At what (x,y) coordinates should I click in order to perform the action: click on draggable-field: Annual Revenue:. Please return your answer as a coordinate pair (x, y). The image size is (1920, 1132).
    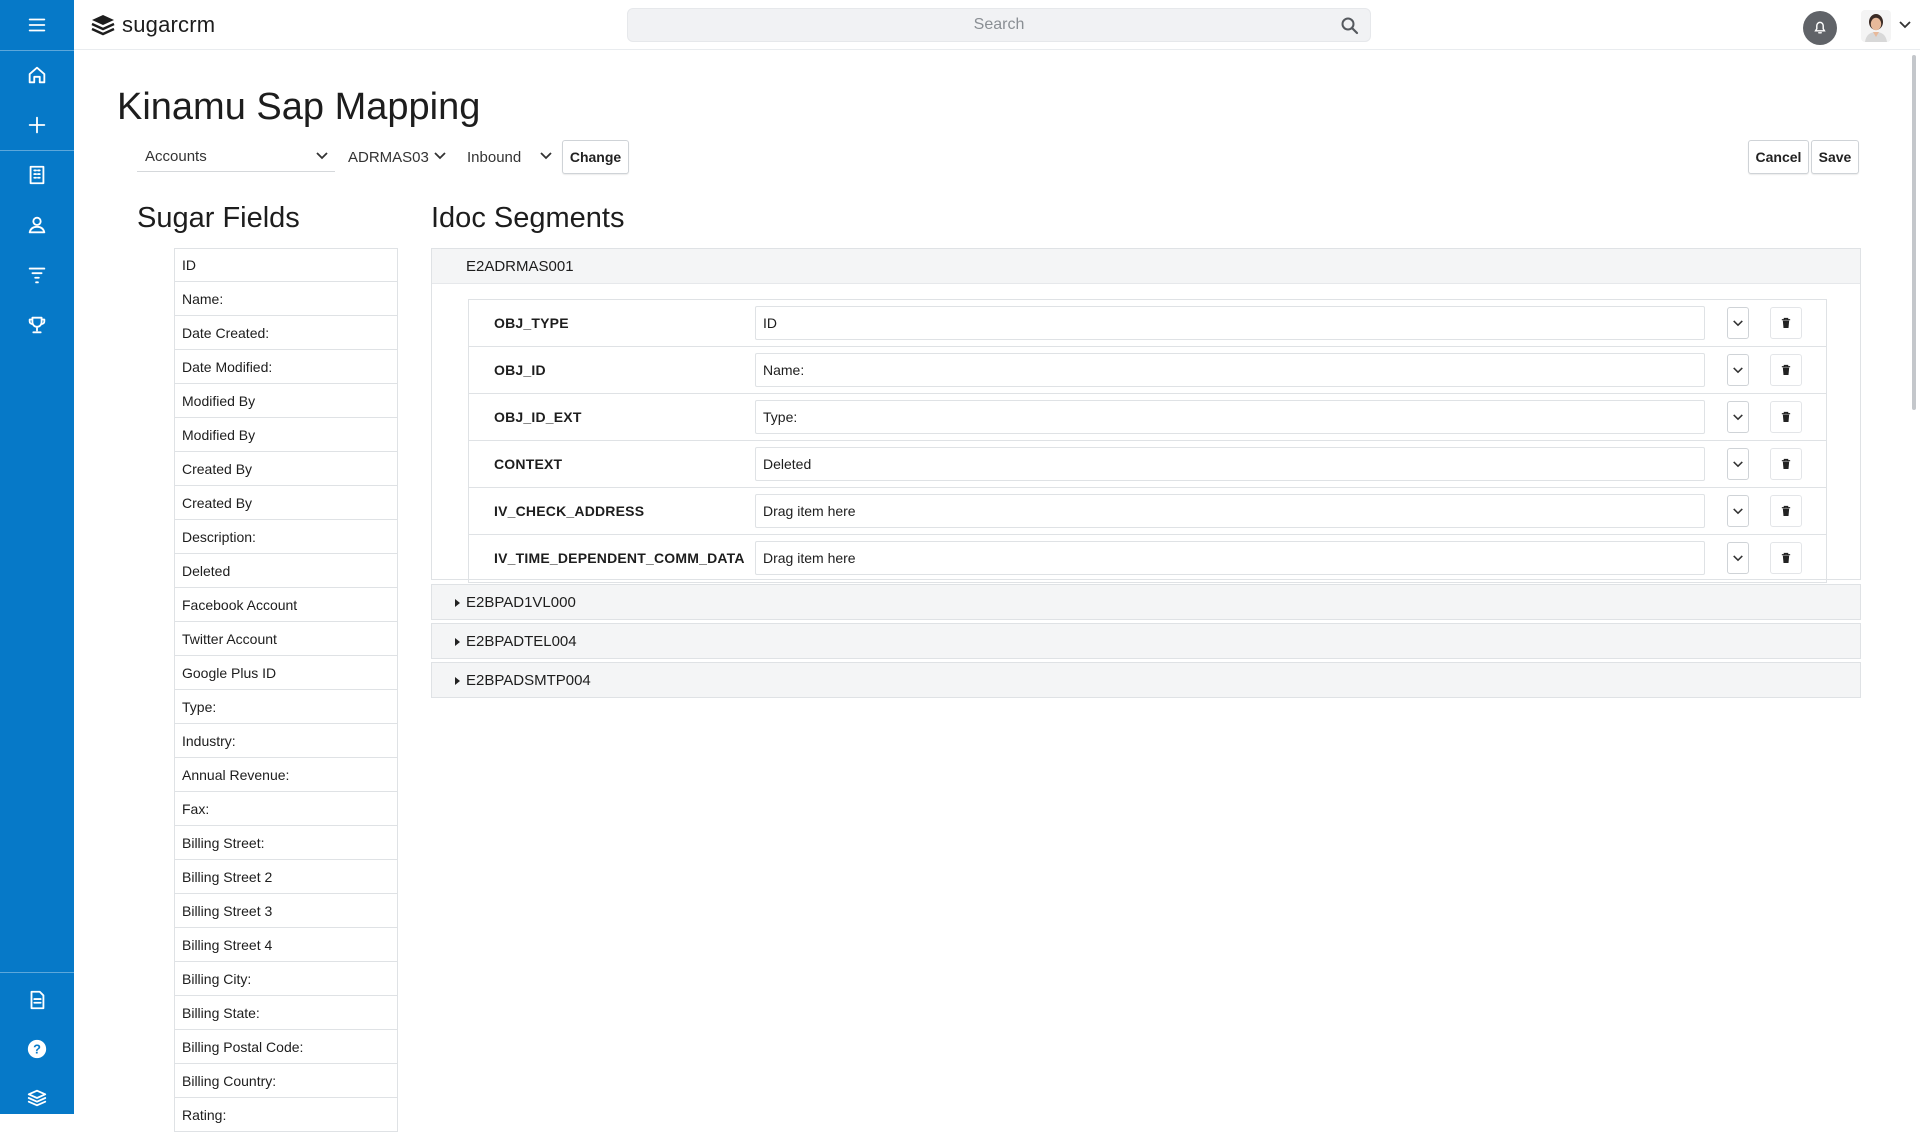
    Looking at the image, I should click on (286, 775).